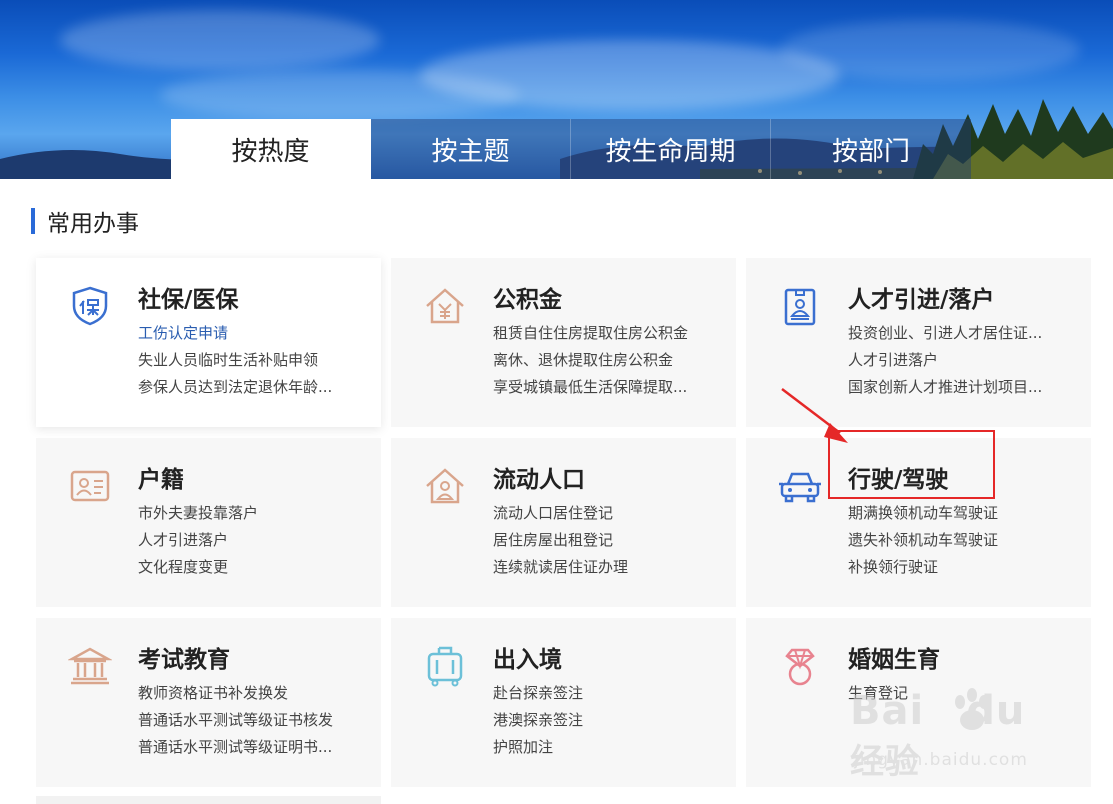 The image size is (1113, 804). I want to click on id-badge-icon, so click(800, 307).